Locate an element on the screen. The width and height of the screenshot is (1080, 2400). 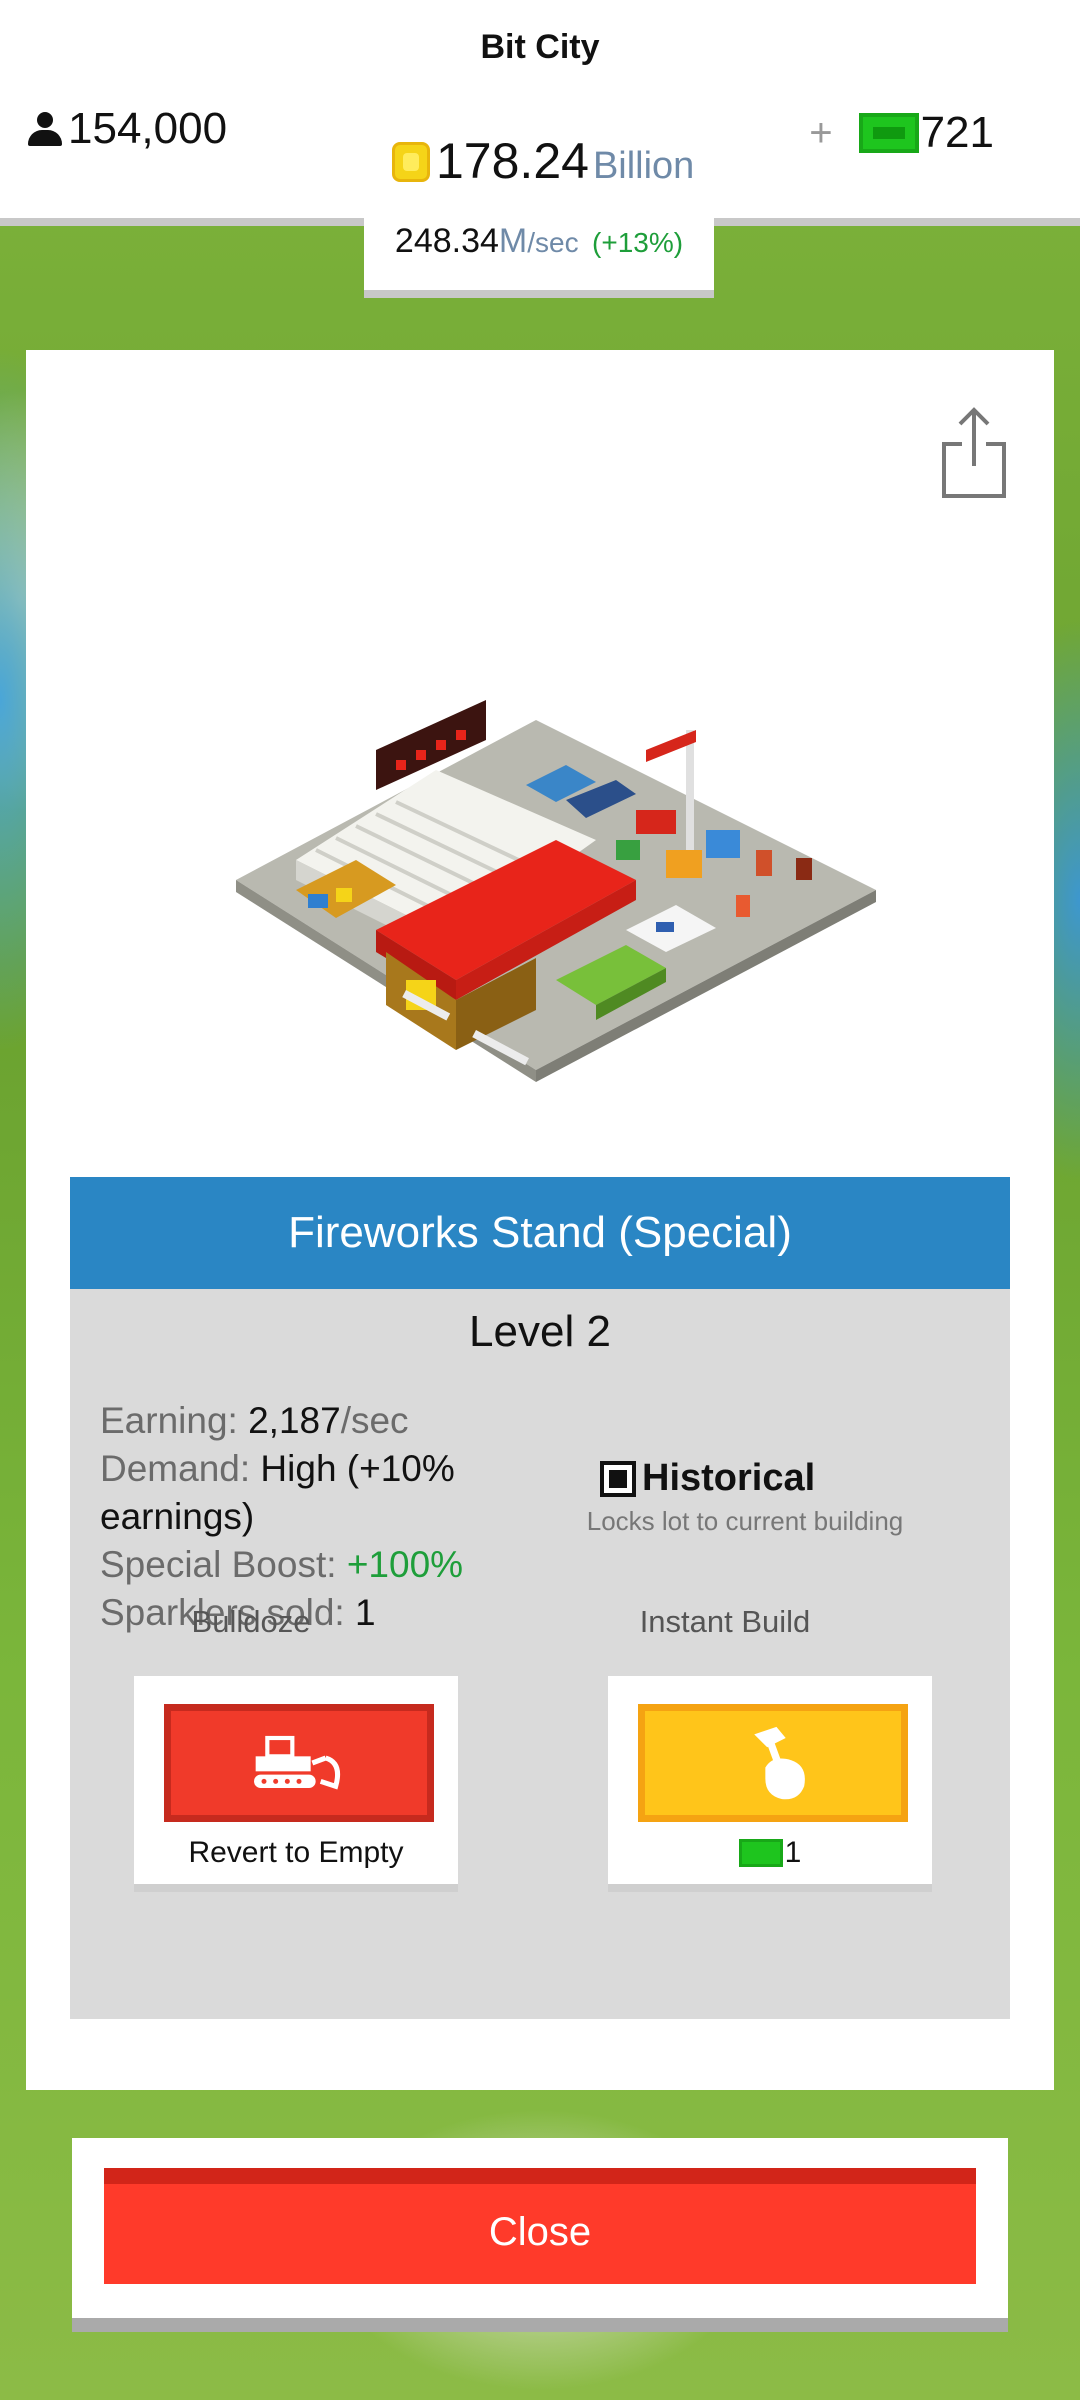
building-level: Level 2 is located at coordinates (540, 1331).